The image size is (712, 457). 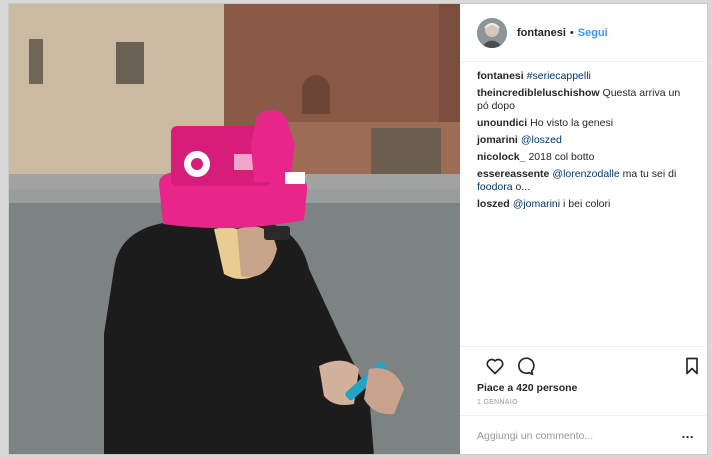 I want to click on comment-item: jomarini @loszed, so click(x=584, y=140).